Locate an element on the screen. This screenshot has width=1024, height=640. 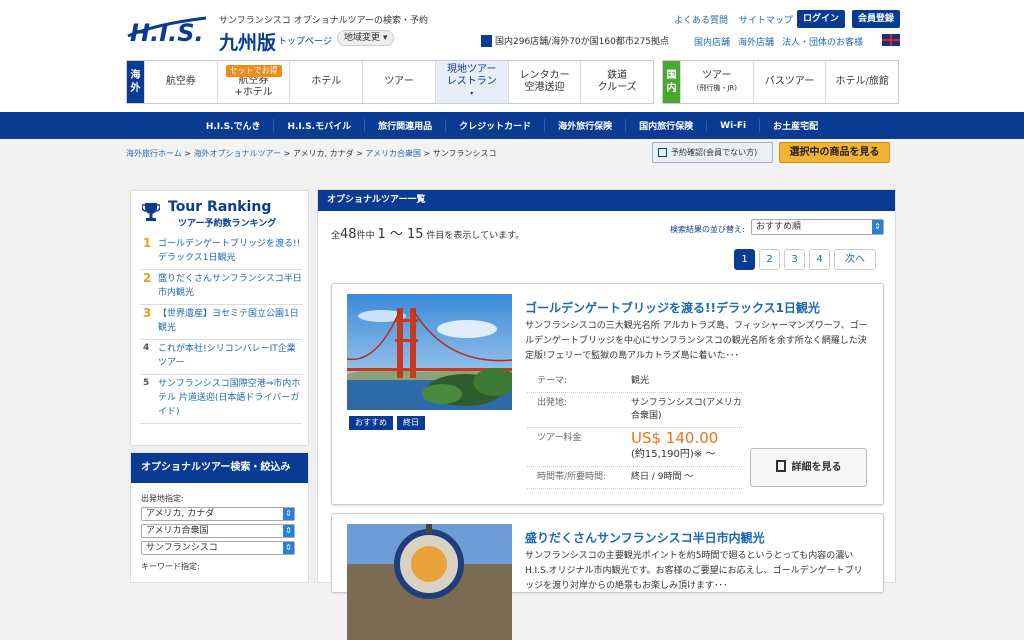
view-details-label: 詳細を見る is located at coordinates (816, 467).